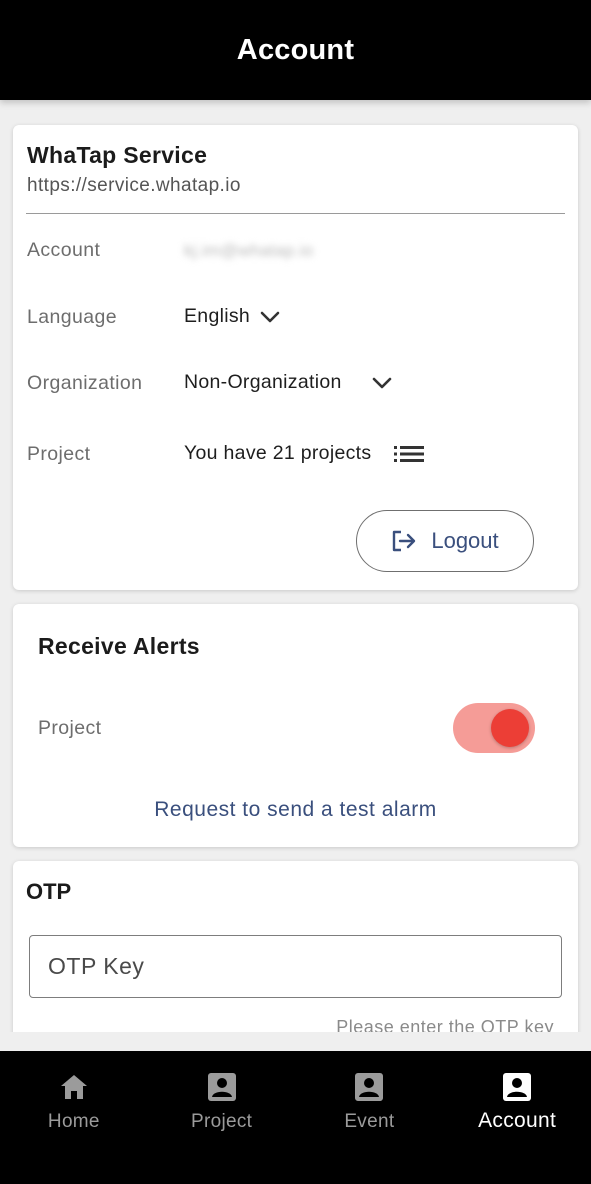 This screenshot has height=1184, width=591. What do you see at coordinates (72, 317) in the screenshot?
I see `language-label: Language` at bounding box center [72, 317].